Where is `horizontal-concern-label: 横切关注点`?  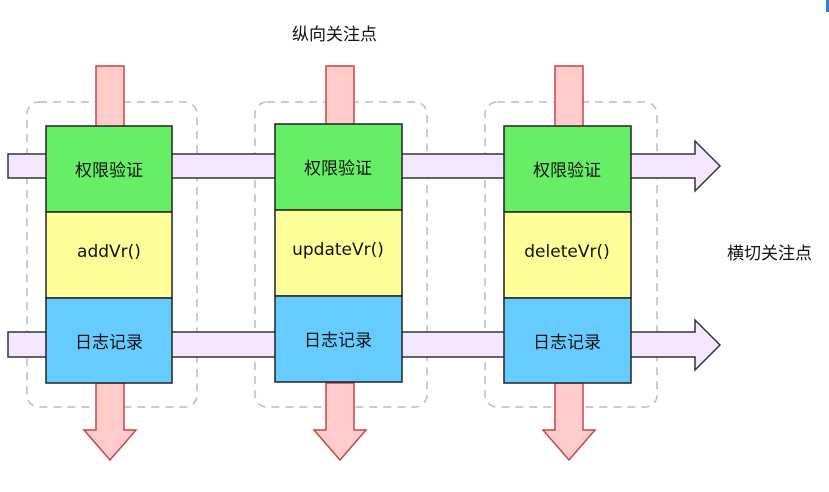 horizontal-concern-label: 横切关注点 is located at coordinates (769, 254).